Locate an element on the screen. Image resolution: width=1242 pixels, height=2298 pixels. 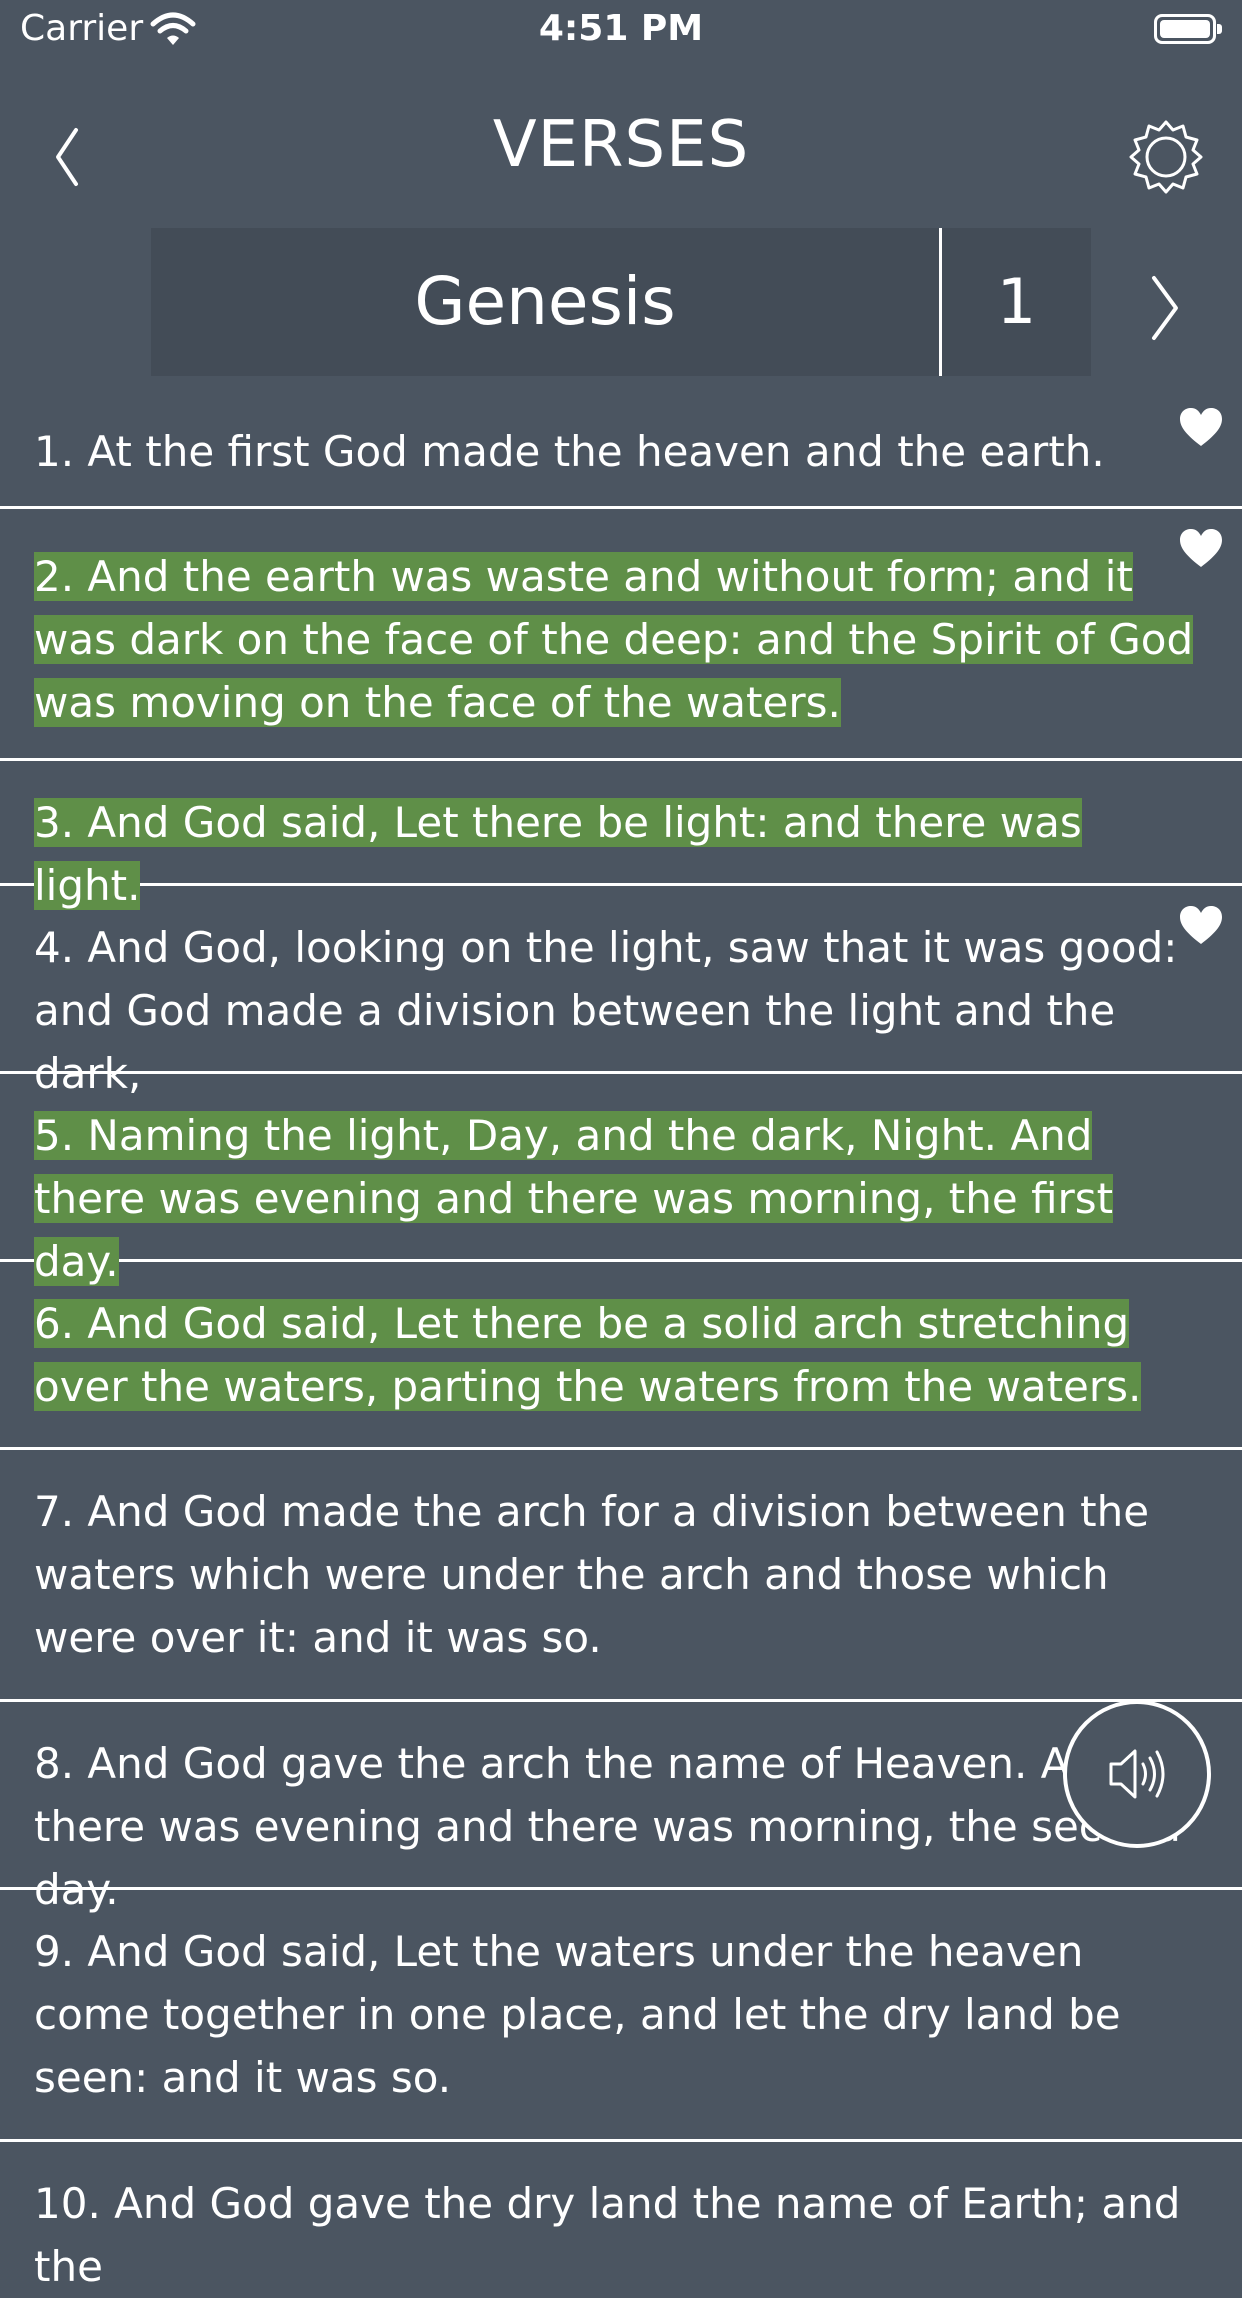
page-title: VERSES is located at coordinates (621, 145).